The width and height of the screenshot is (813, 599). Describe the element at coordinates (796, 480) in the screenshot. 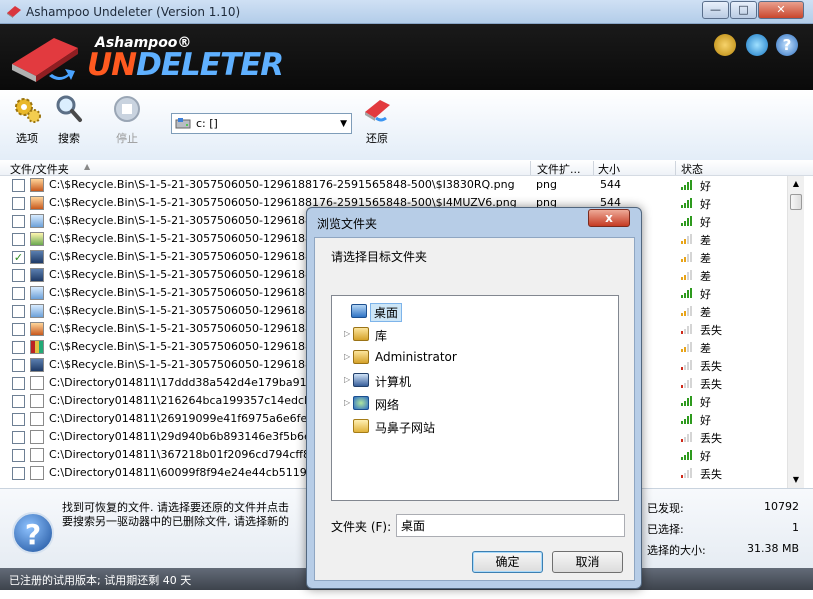

I see `scroll-down-icon: ▼` at that location.